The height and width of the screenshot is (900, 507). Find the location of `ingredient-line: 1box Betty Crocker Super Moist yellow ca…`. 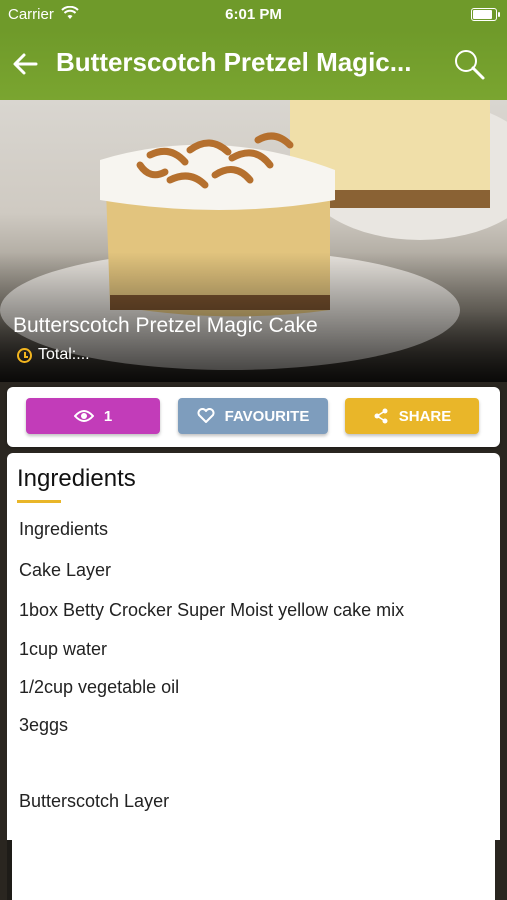

ingredient-line: 1box Betty Crocker Super Moist yellow ca… is located at coordinates (212, 610).